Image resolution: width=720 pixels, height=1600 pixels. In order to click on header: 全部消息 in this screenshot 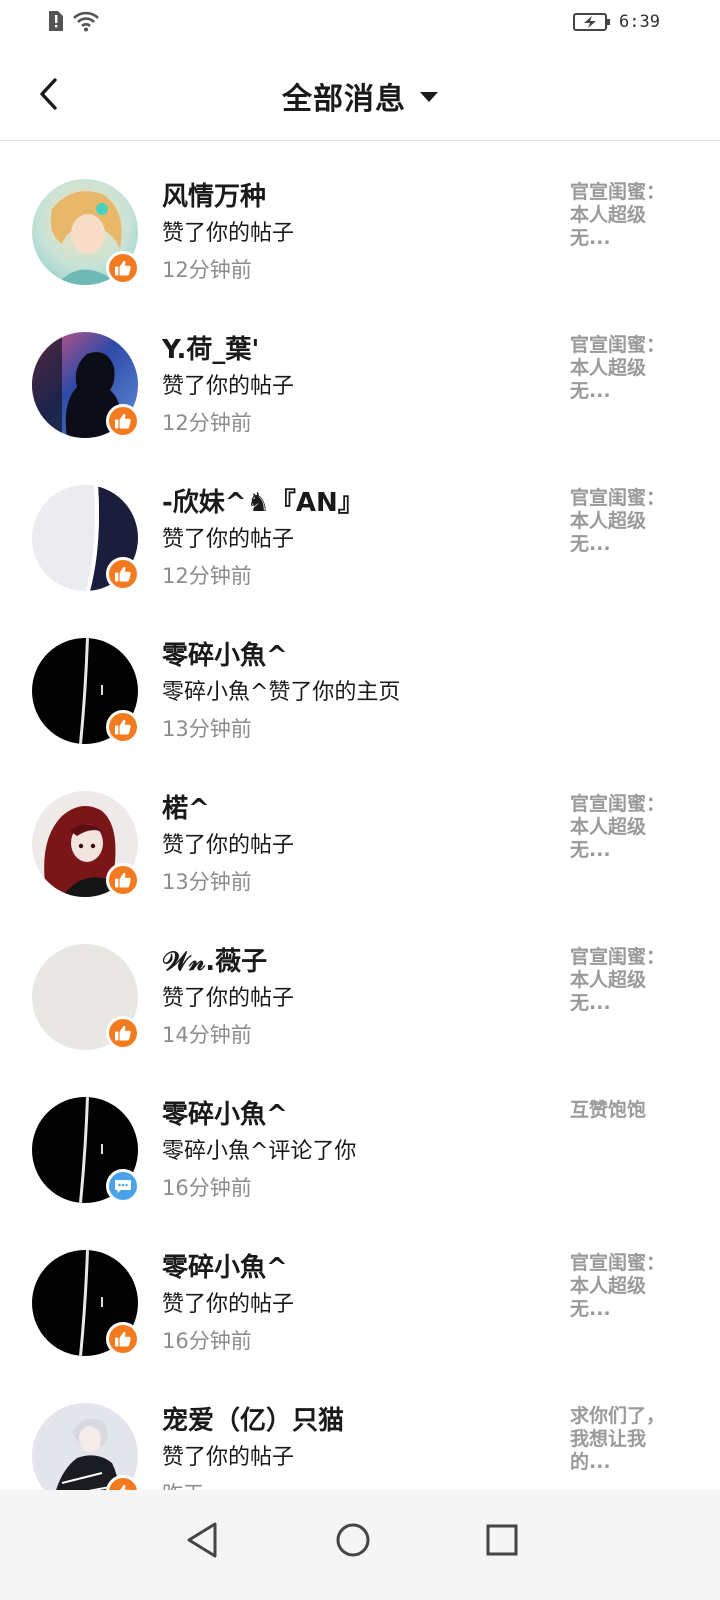, I will do `click(360, 94)`.